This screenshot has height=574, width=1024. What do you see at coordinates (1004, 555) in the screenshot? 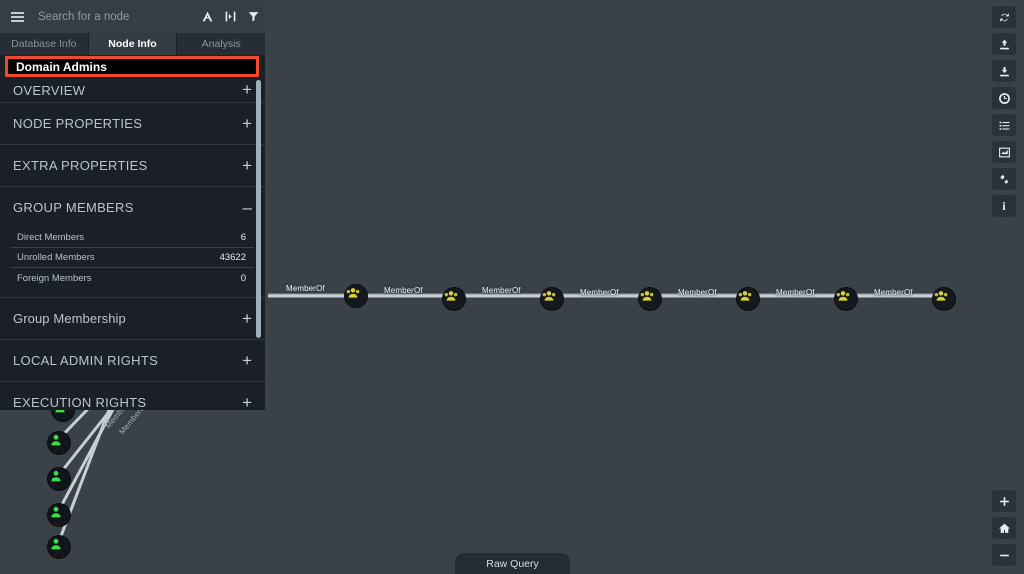
I see `zoom-out-button` at bounding box center [1004, 555].